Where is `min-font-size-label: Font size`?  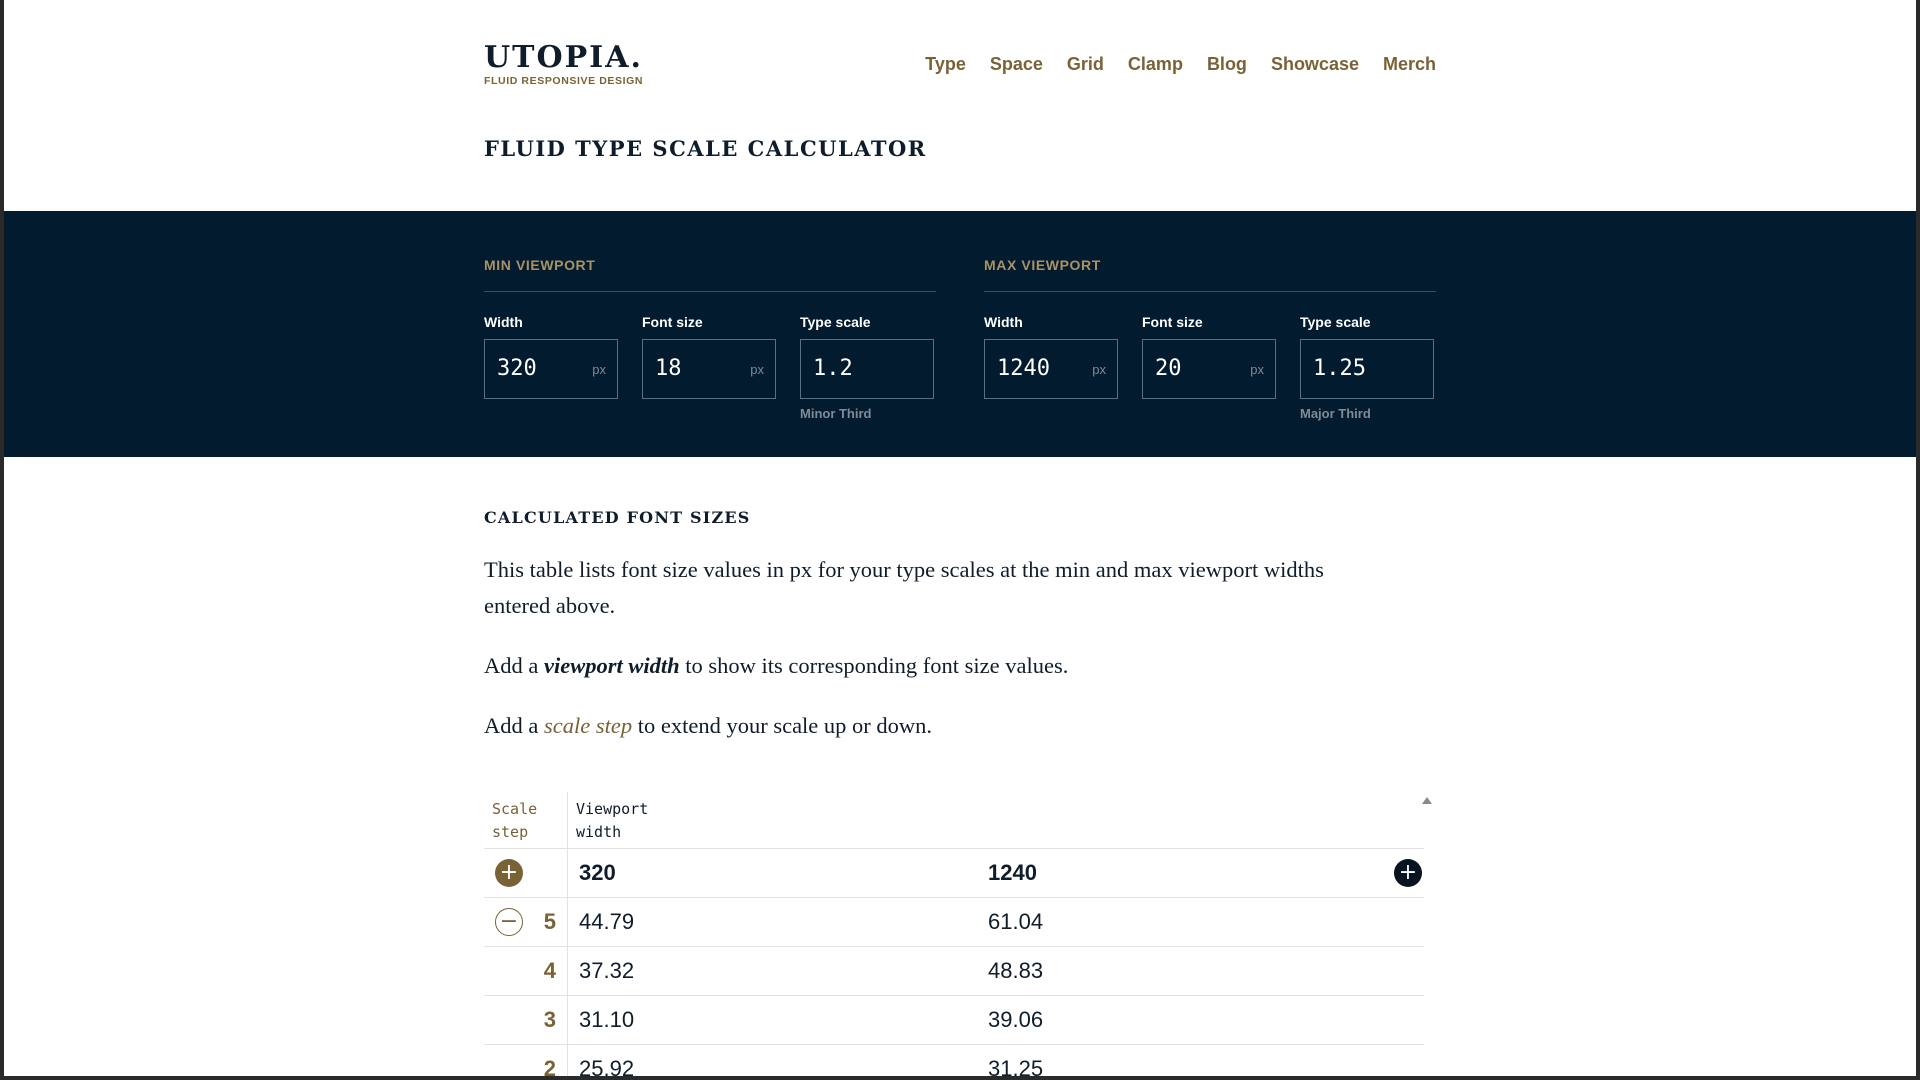 min-font-size-label: Font size is located at coordinates (672, 322).